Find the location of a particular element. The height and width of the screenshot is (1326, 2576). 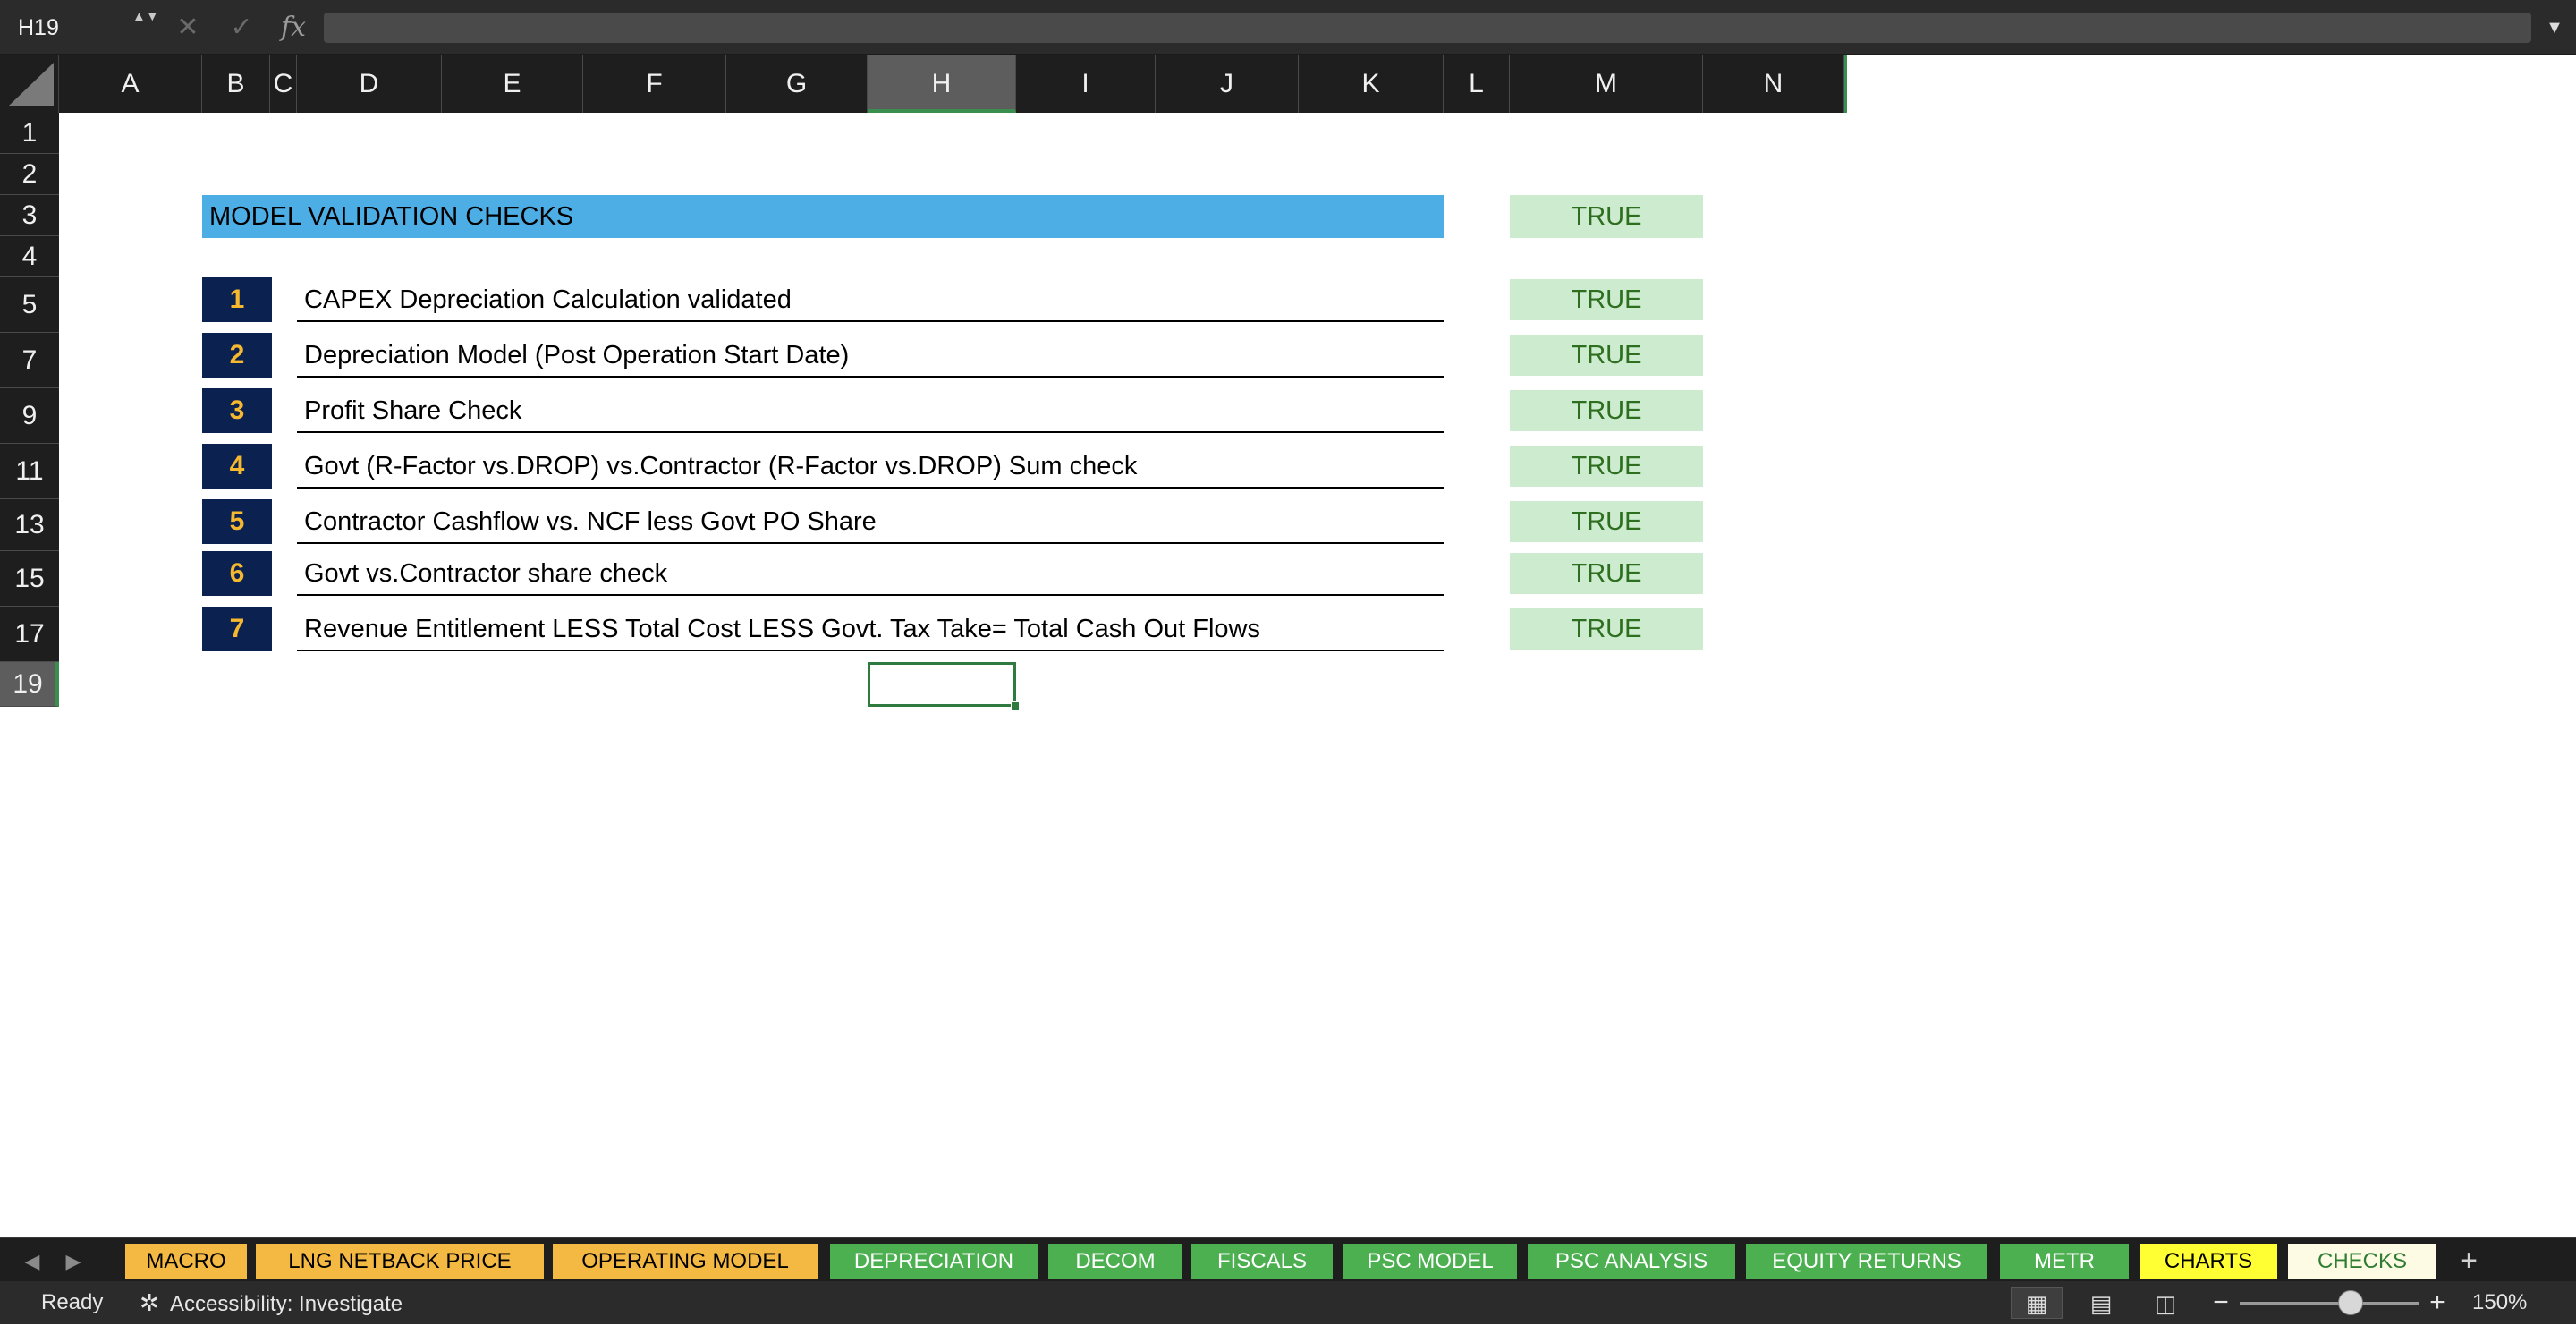

column-header-f: F is located at coordinates (654, 84).